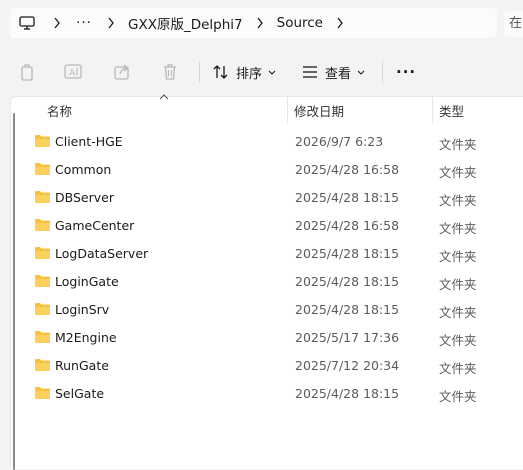 The height and width of the screenshot is (470, 523). Describe the element at coordinates (82, 365) in the screenshot. I see `file-name: RunGate` at that location.